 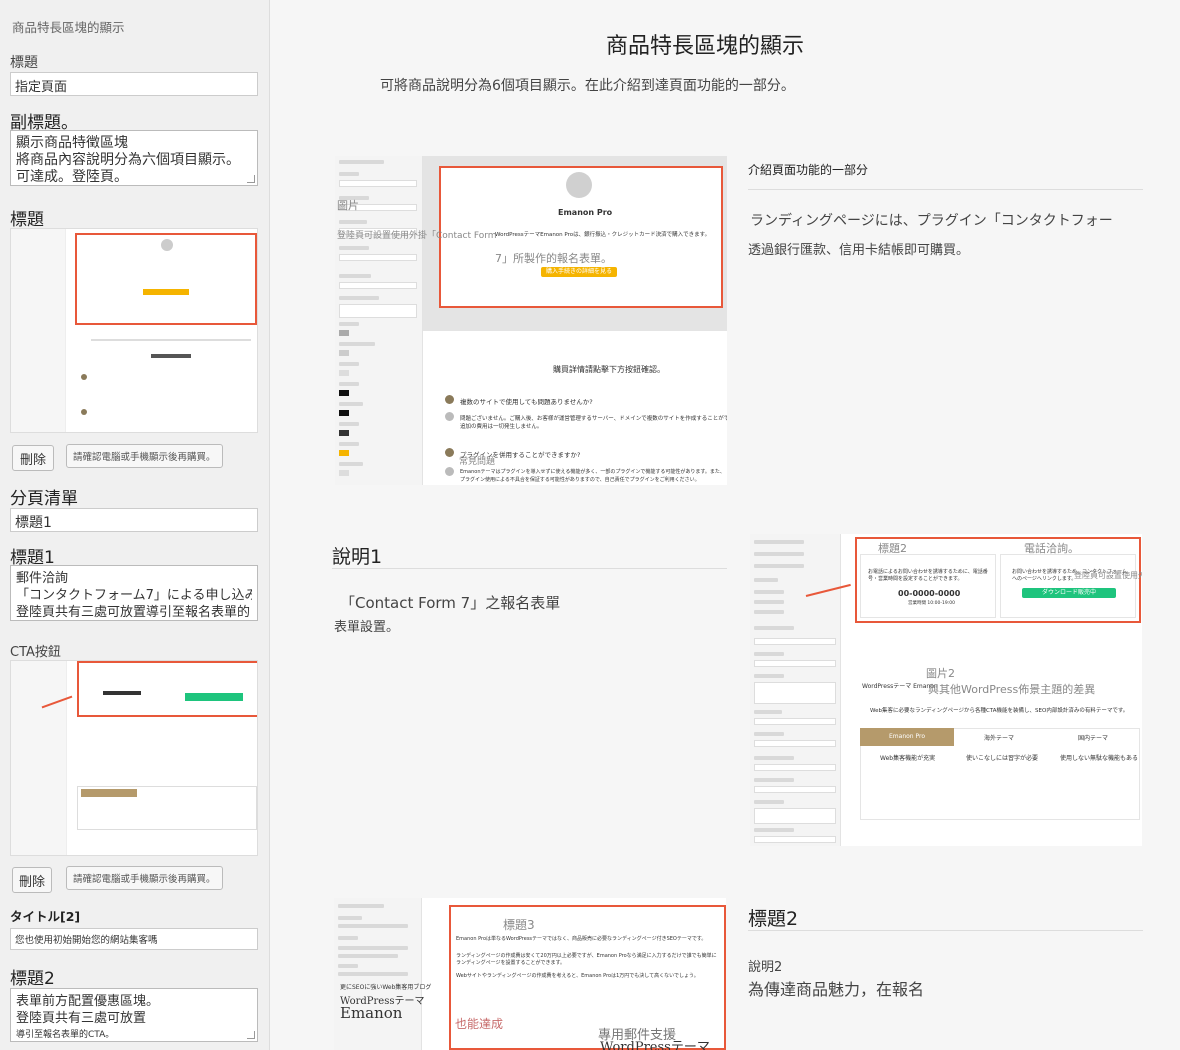 I want to click on admin-panel: 更にSEOに強いWeb集客用ブログ WordPressテーマ Emanon, so click(x=382, y=974).